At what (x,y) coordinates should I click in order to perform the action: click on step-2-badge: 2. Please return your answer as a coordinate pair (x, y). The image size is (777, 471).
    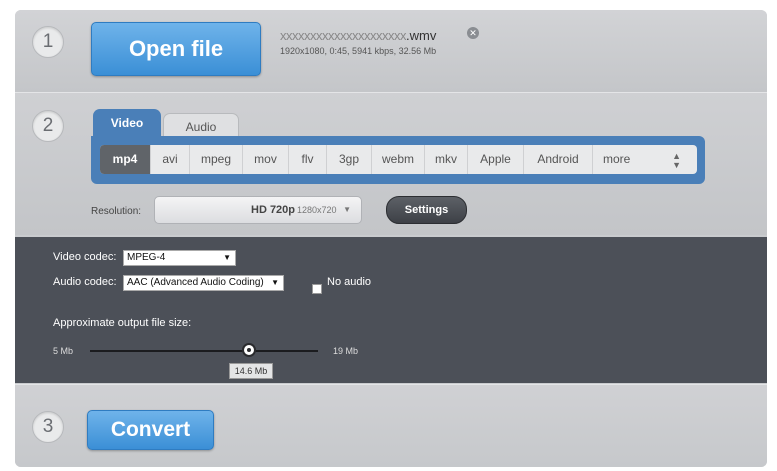
    Looking at the image, I should click on (48, 126).